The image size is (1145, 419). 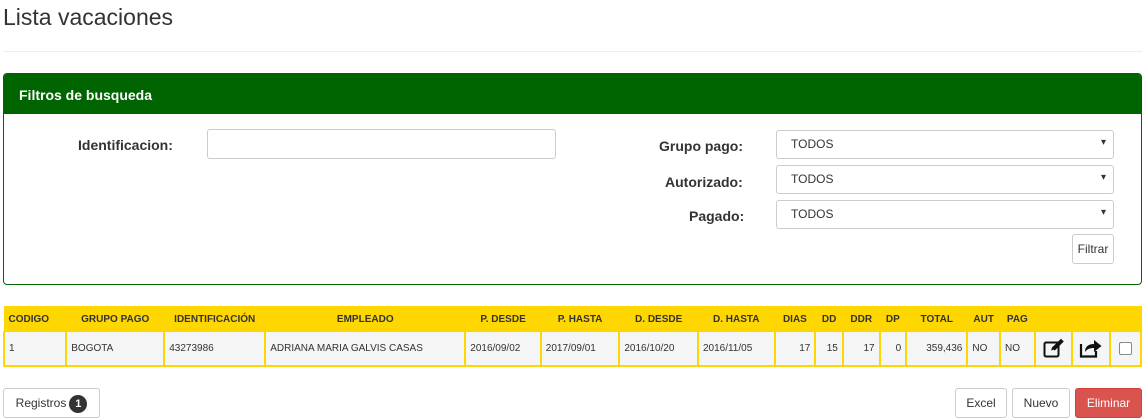 What do you see at coordinates (984, 349) in the screenshot?
I see `cell-aut: NO` at bounding box center [984, 349].